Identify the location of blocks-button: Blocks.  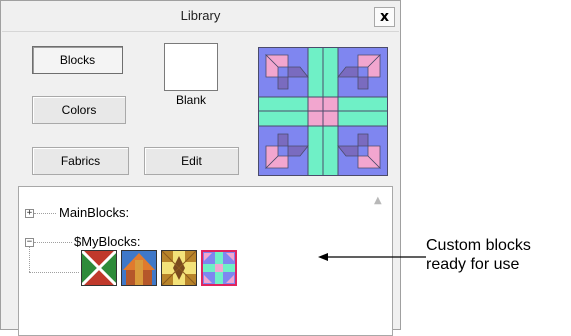
(77, 60).